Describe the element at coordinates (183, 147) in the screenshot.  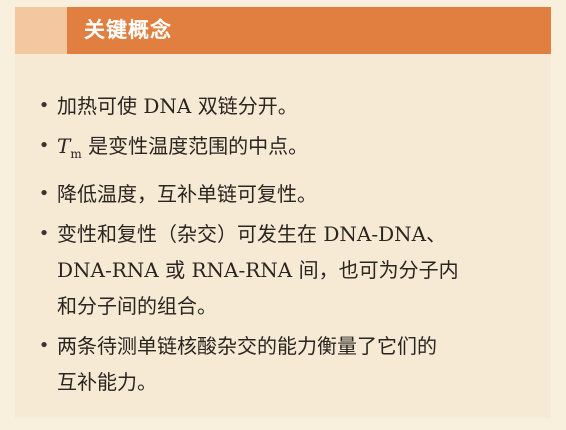
I see `list-item-text: Tm 是变性温度范围的中点。` at that location.